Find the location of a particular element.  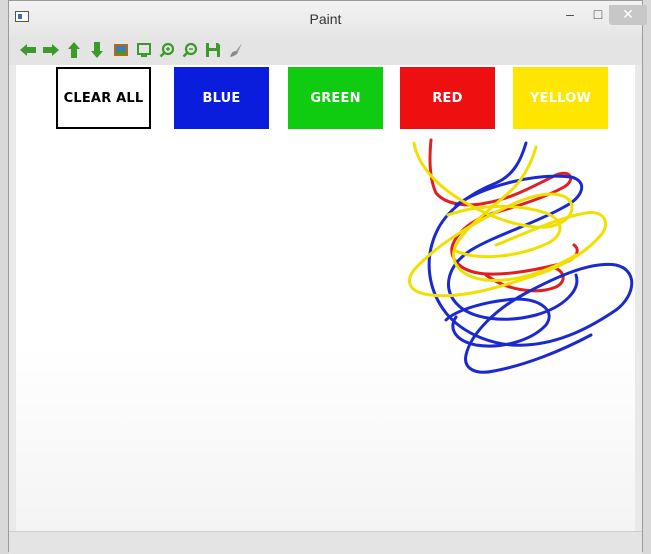

left-arrow-icon is located at coordinates (28, 50).